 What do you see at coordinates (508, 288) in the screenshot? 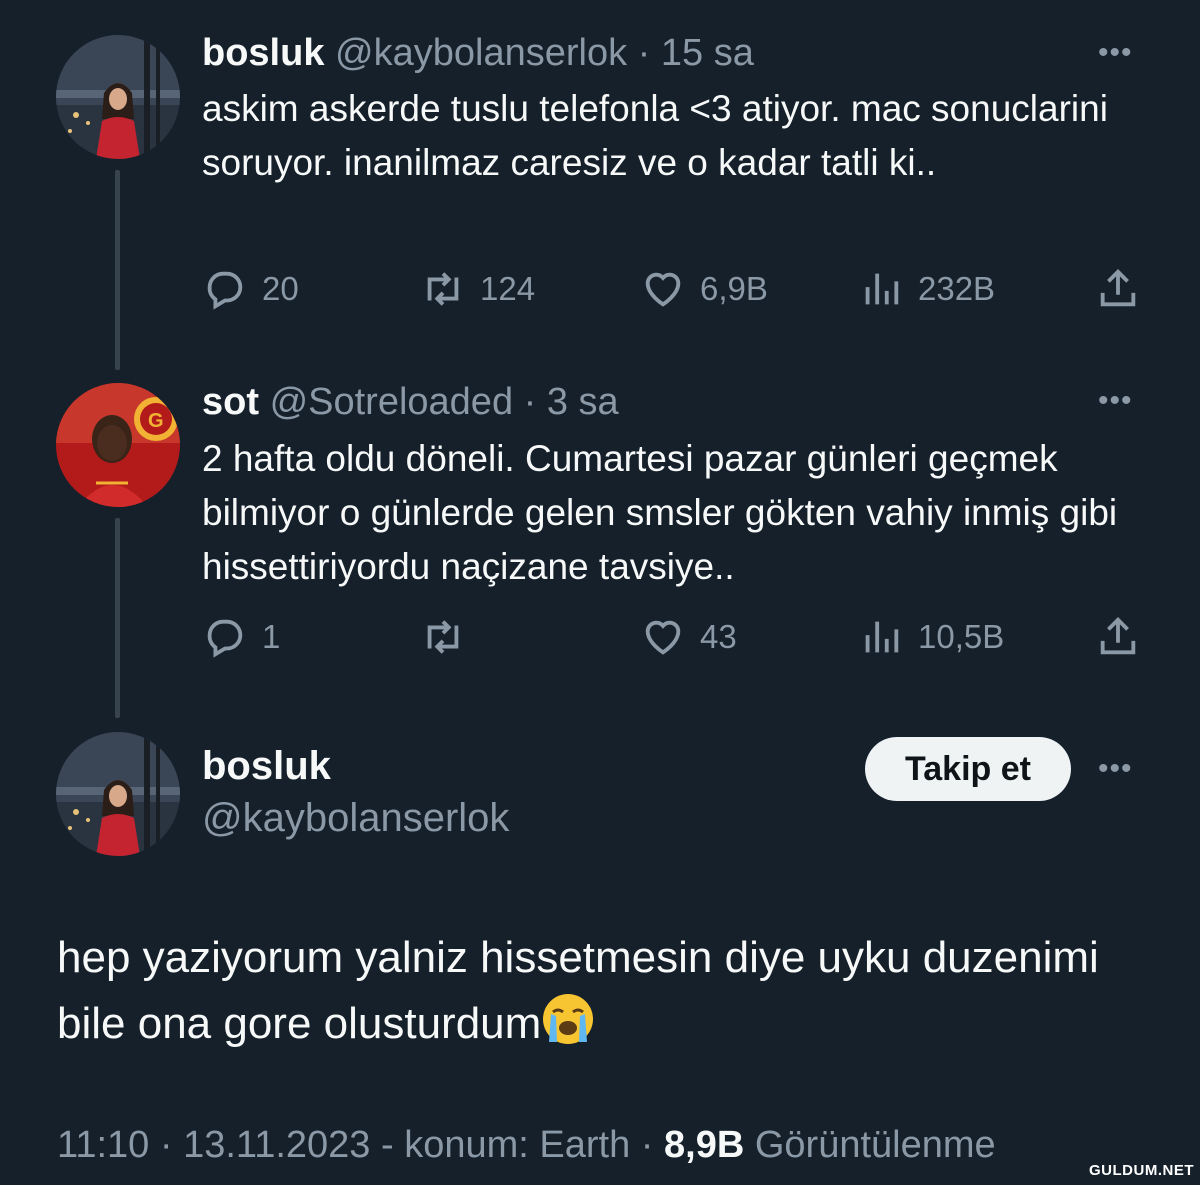
I see `retweet-count: 124` at bounding box center [508, 288].